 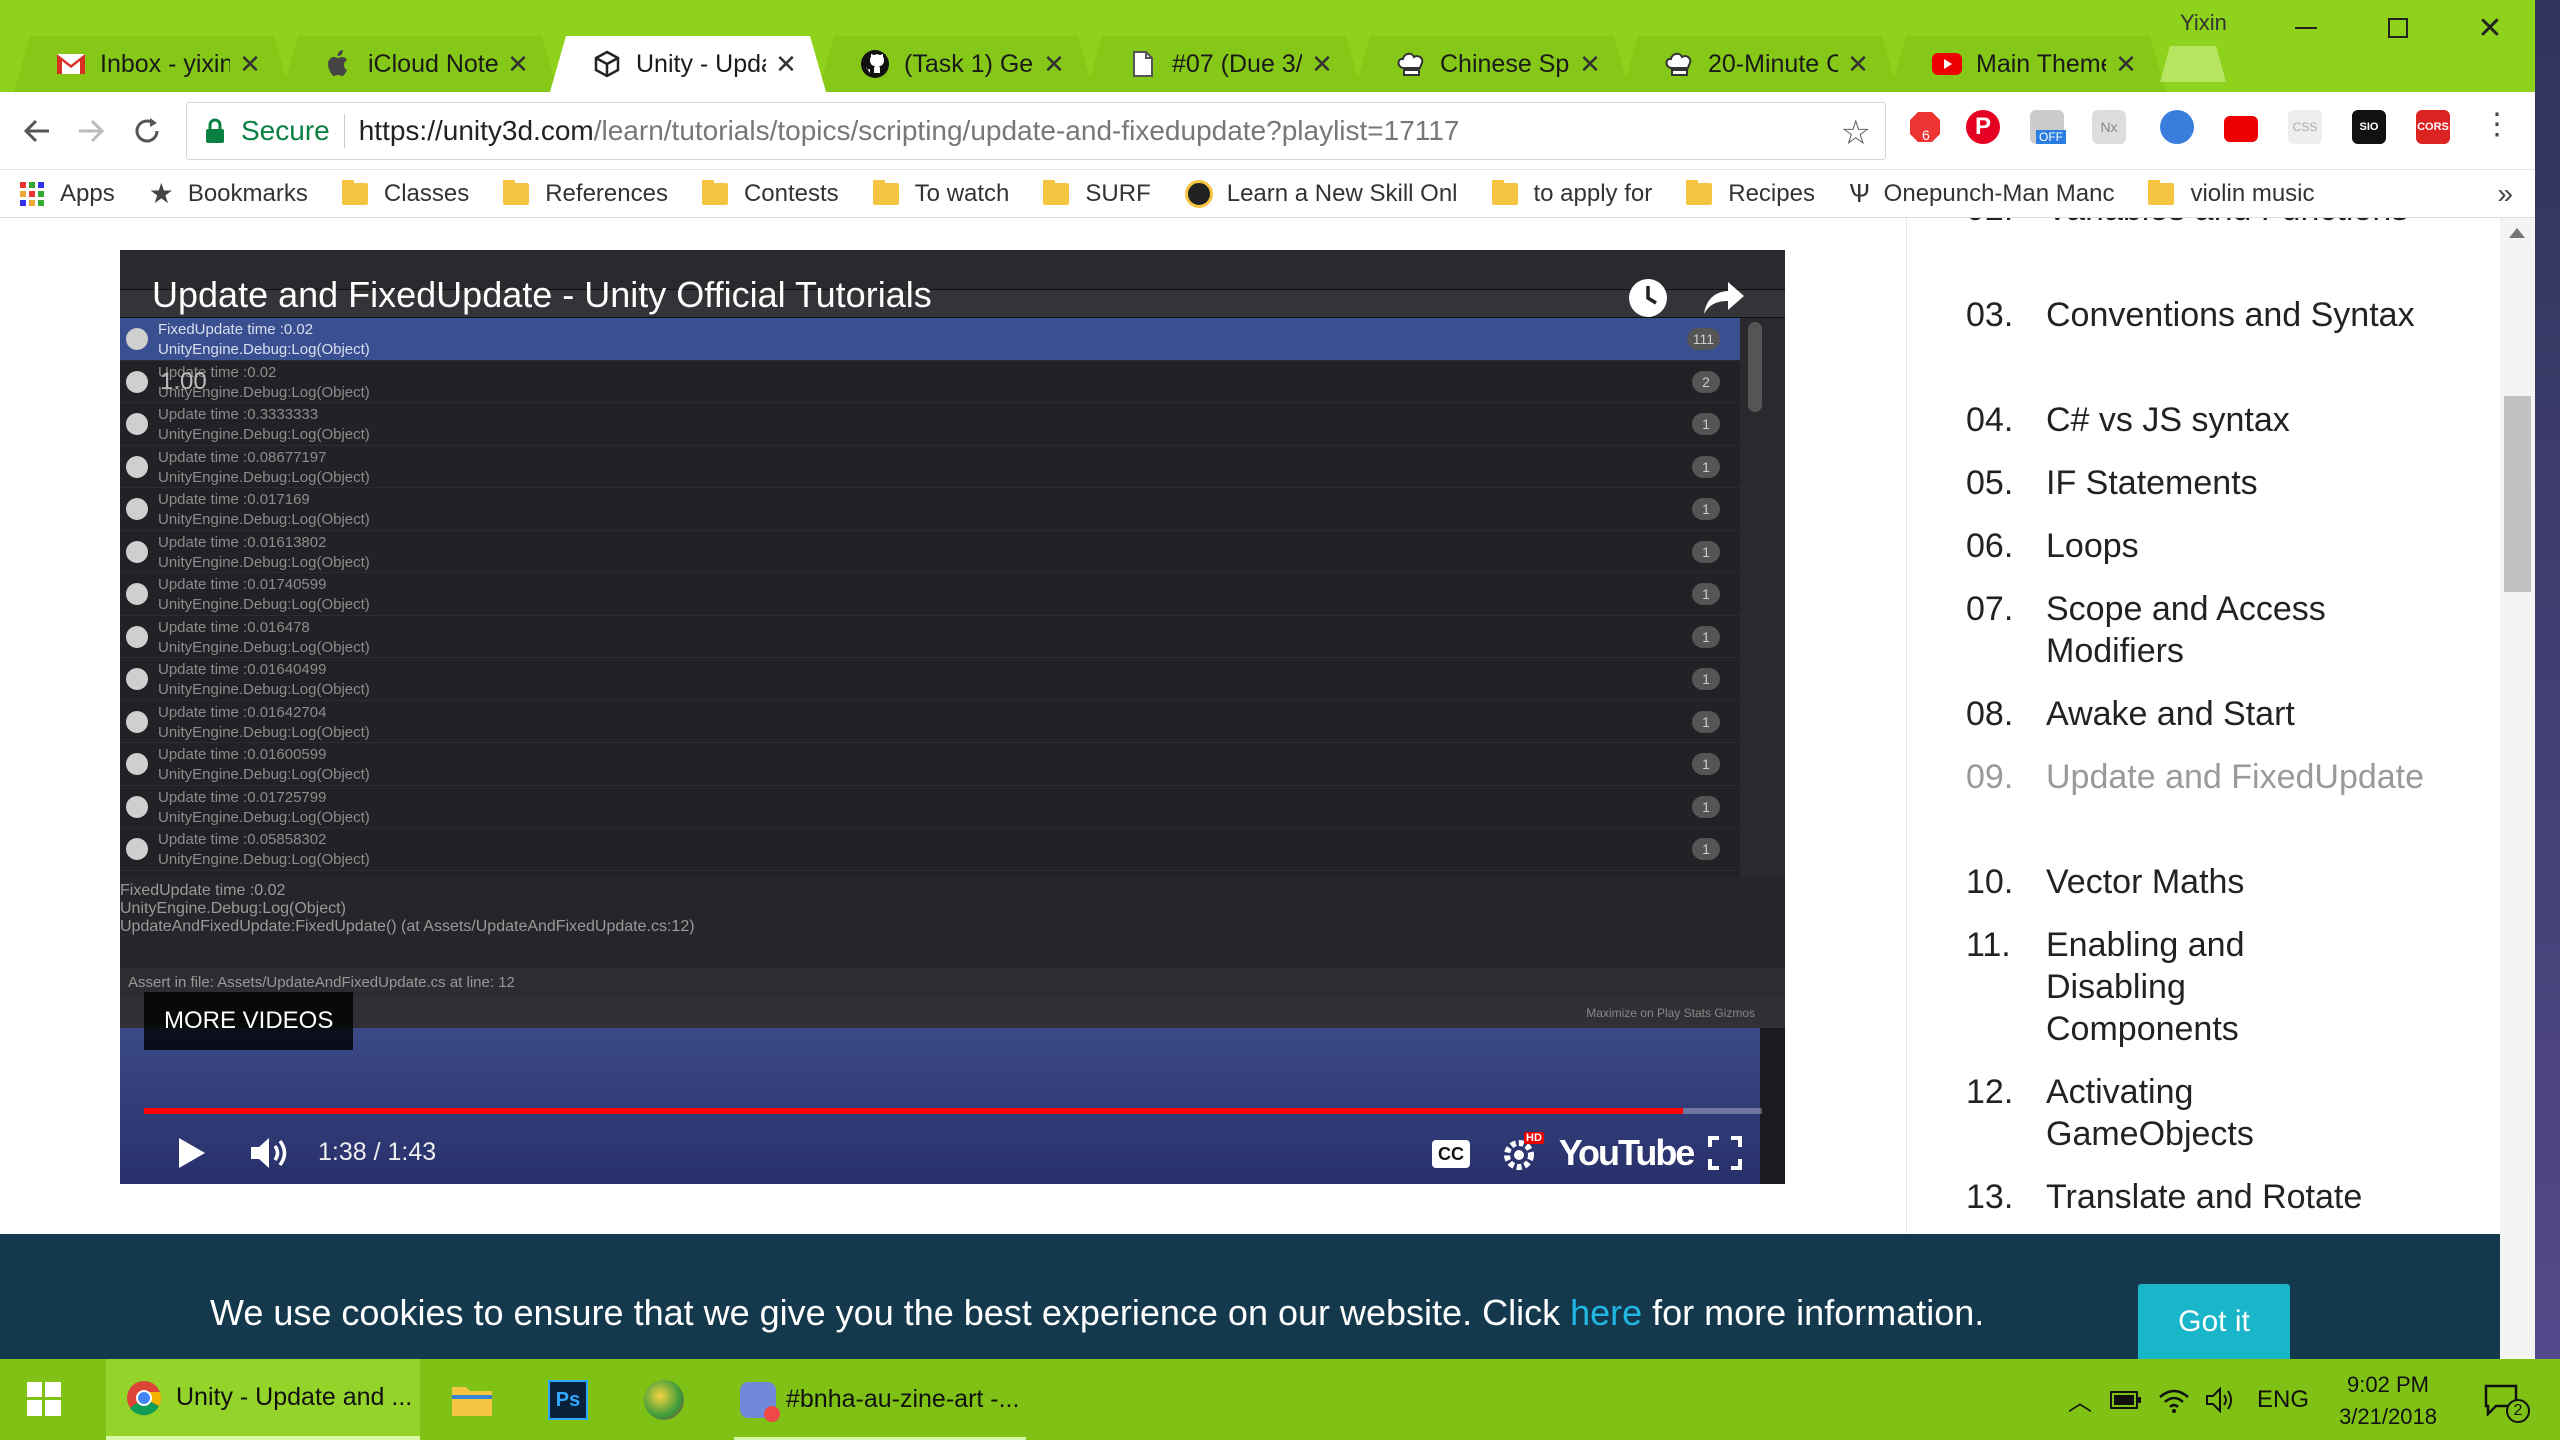 I want to click on bookmark-surf: SURF, so click(x=1097, y=193).